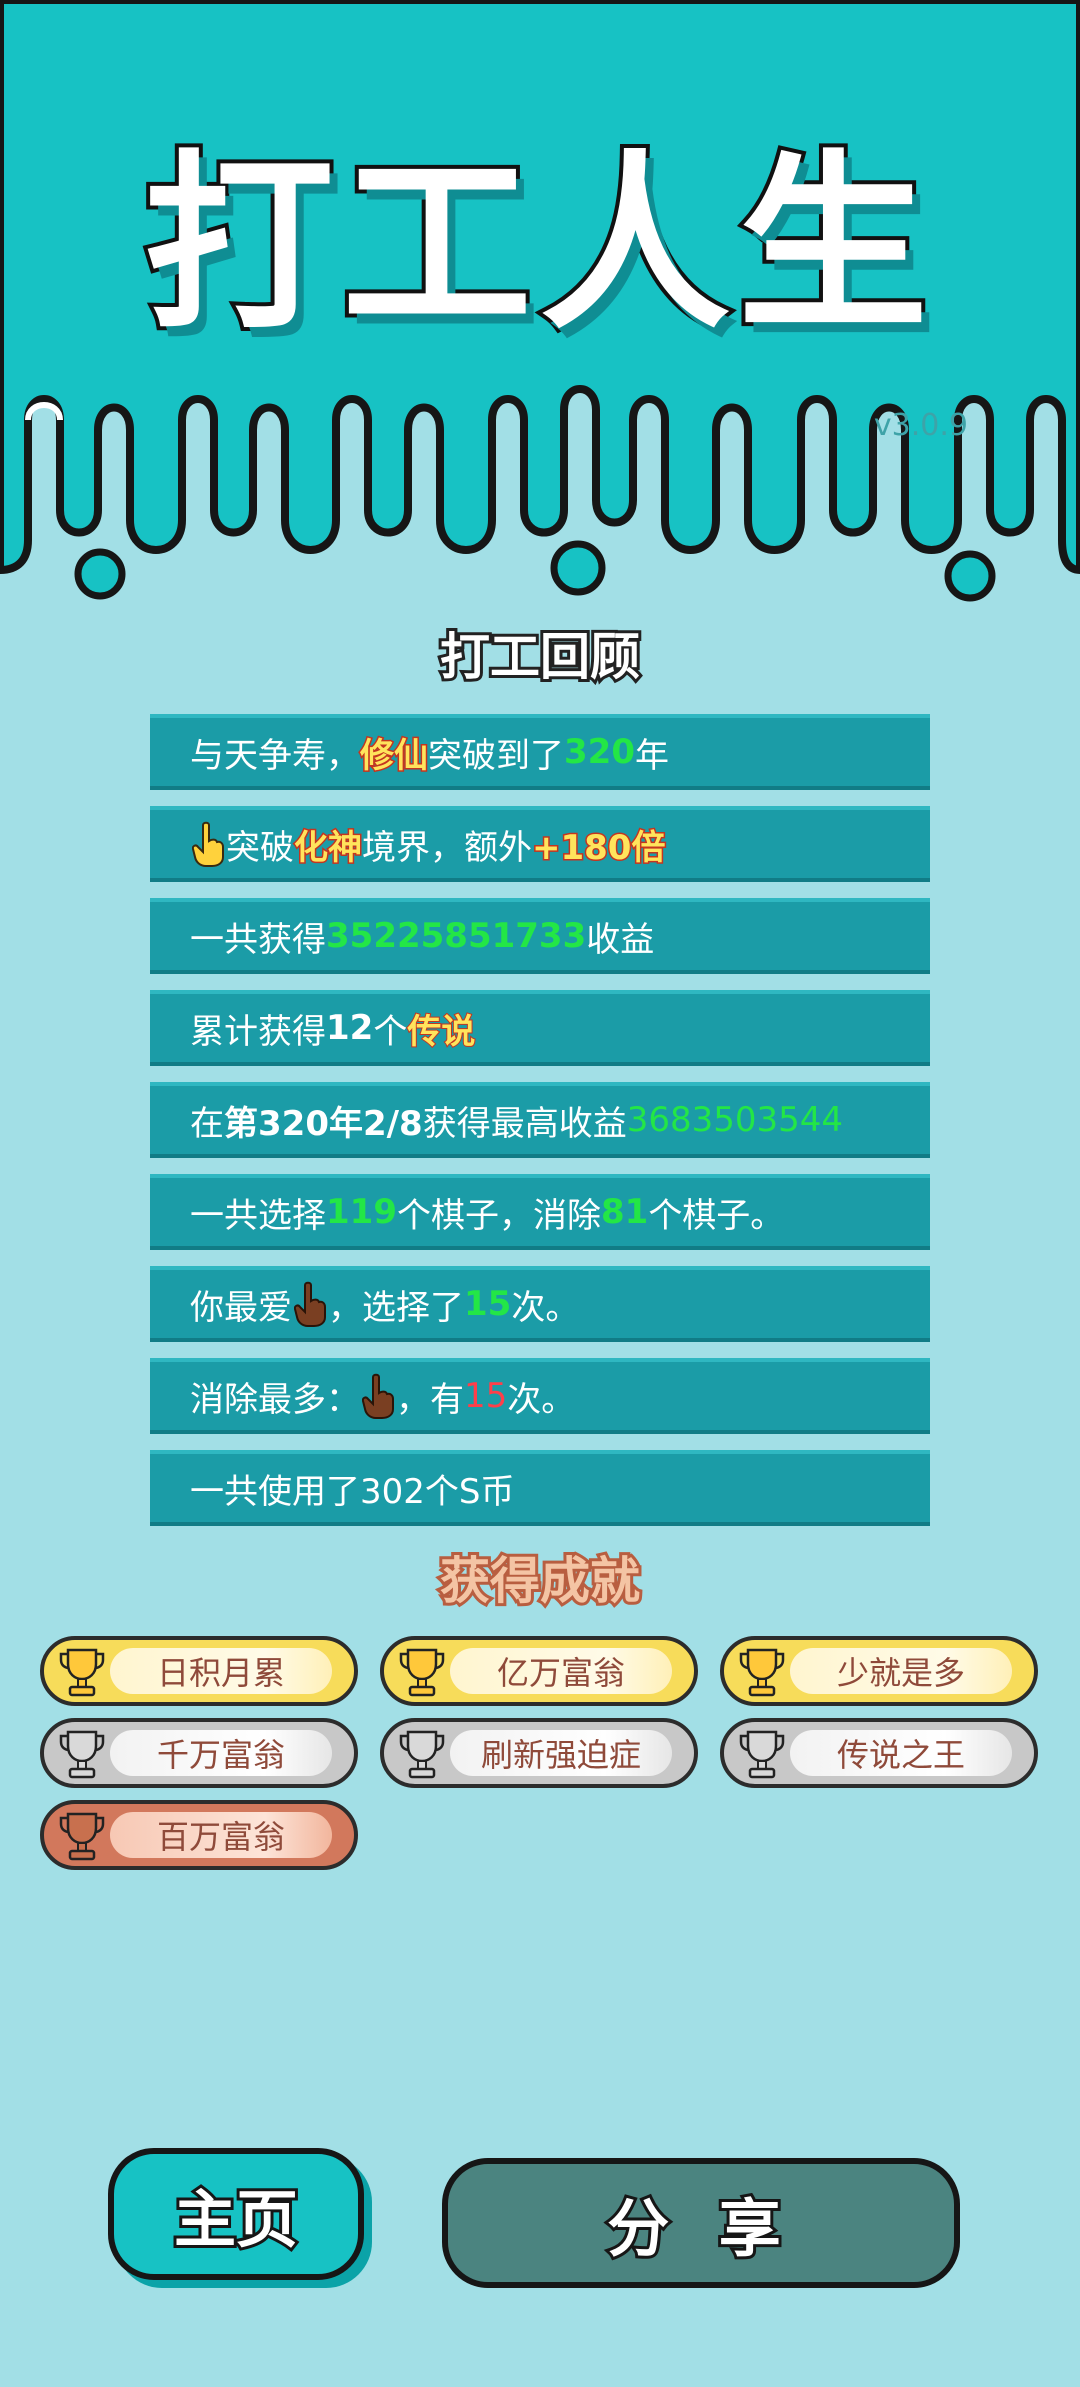 This screenshot has width=1080, height=2387. I want to click on achievement-badge: 刷新强迫症, so click(539, 1753).